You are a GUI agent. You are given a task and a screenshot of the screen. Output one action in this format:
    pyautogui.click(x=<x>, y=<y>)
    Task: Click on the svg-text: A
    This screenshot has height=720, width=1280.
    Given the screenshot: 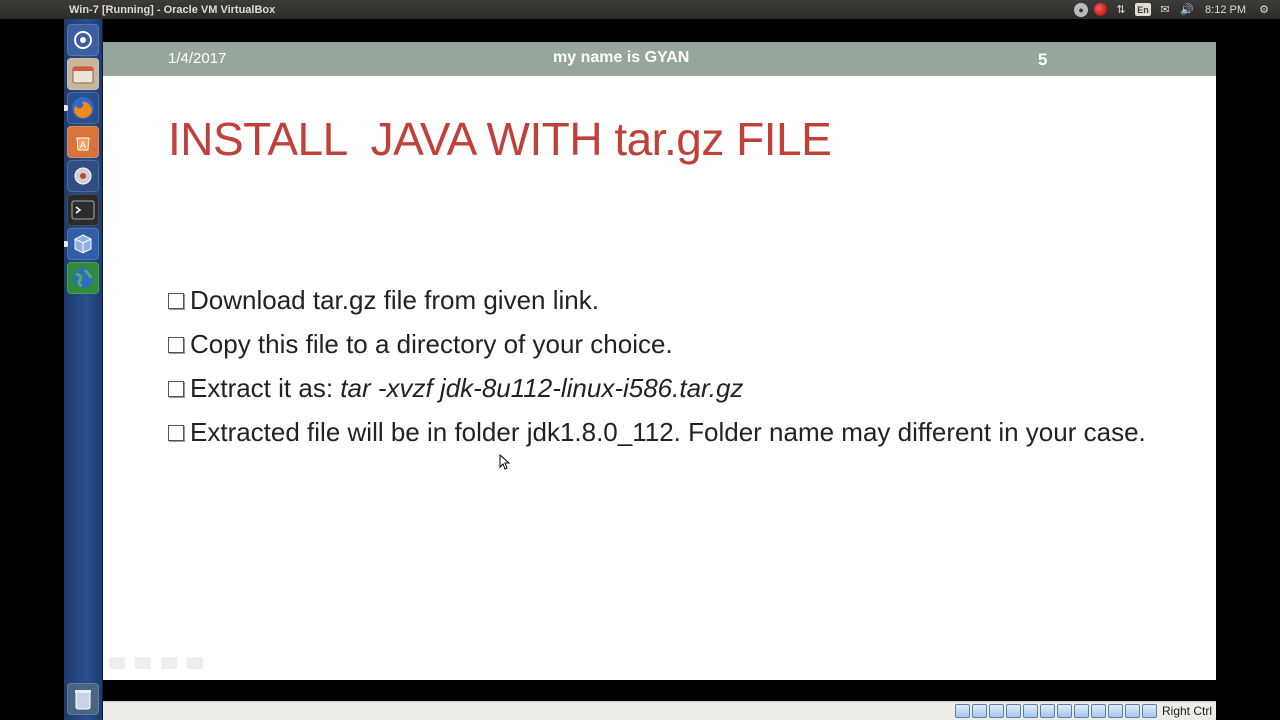 What is the action you would take?
    pyautogui.click(x=83, y=146)
    